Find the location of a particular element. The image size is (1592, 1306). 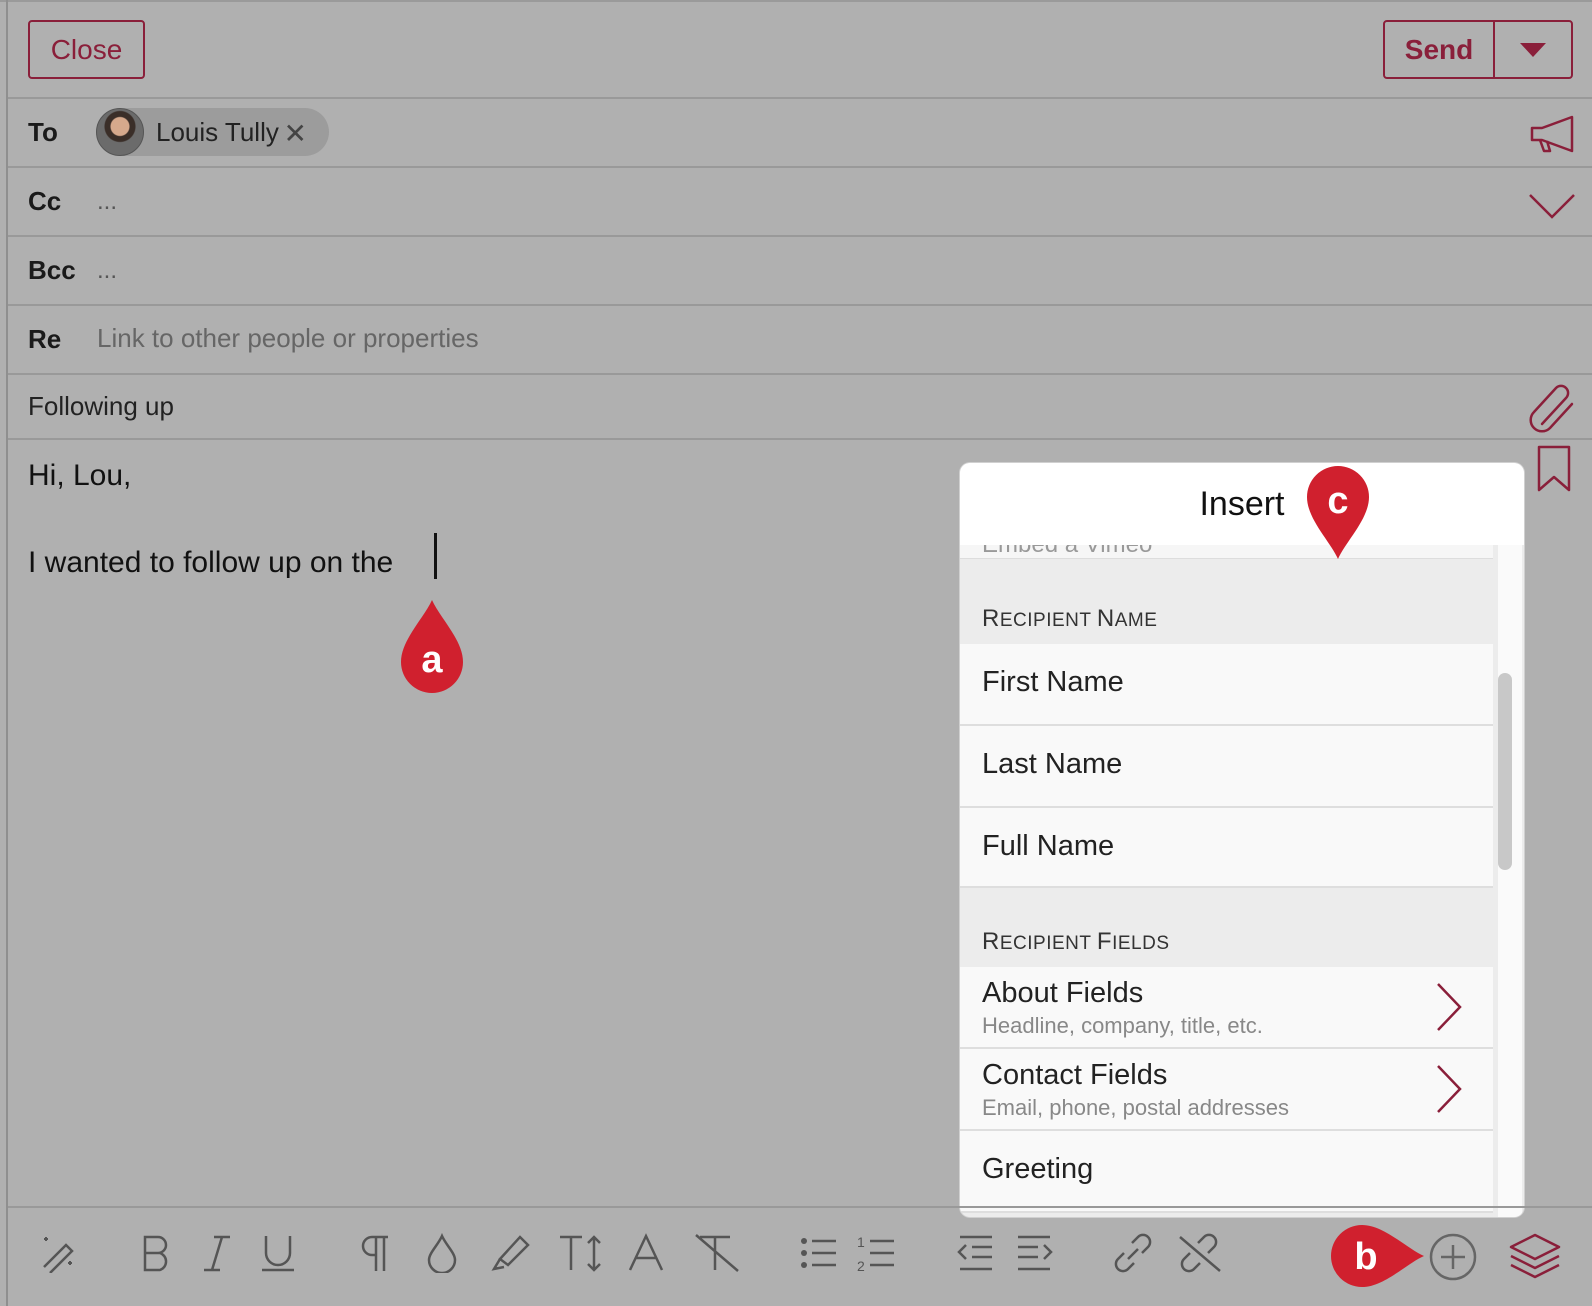

underline-icon is located at coordinates (278, 1253).